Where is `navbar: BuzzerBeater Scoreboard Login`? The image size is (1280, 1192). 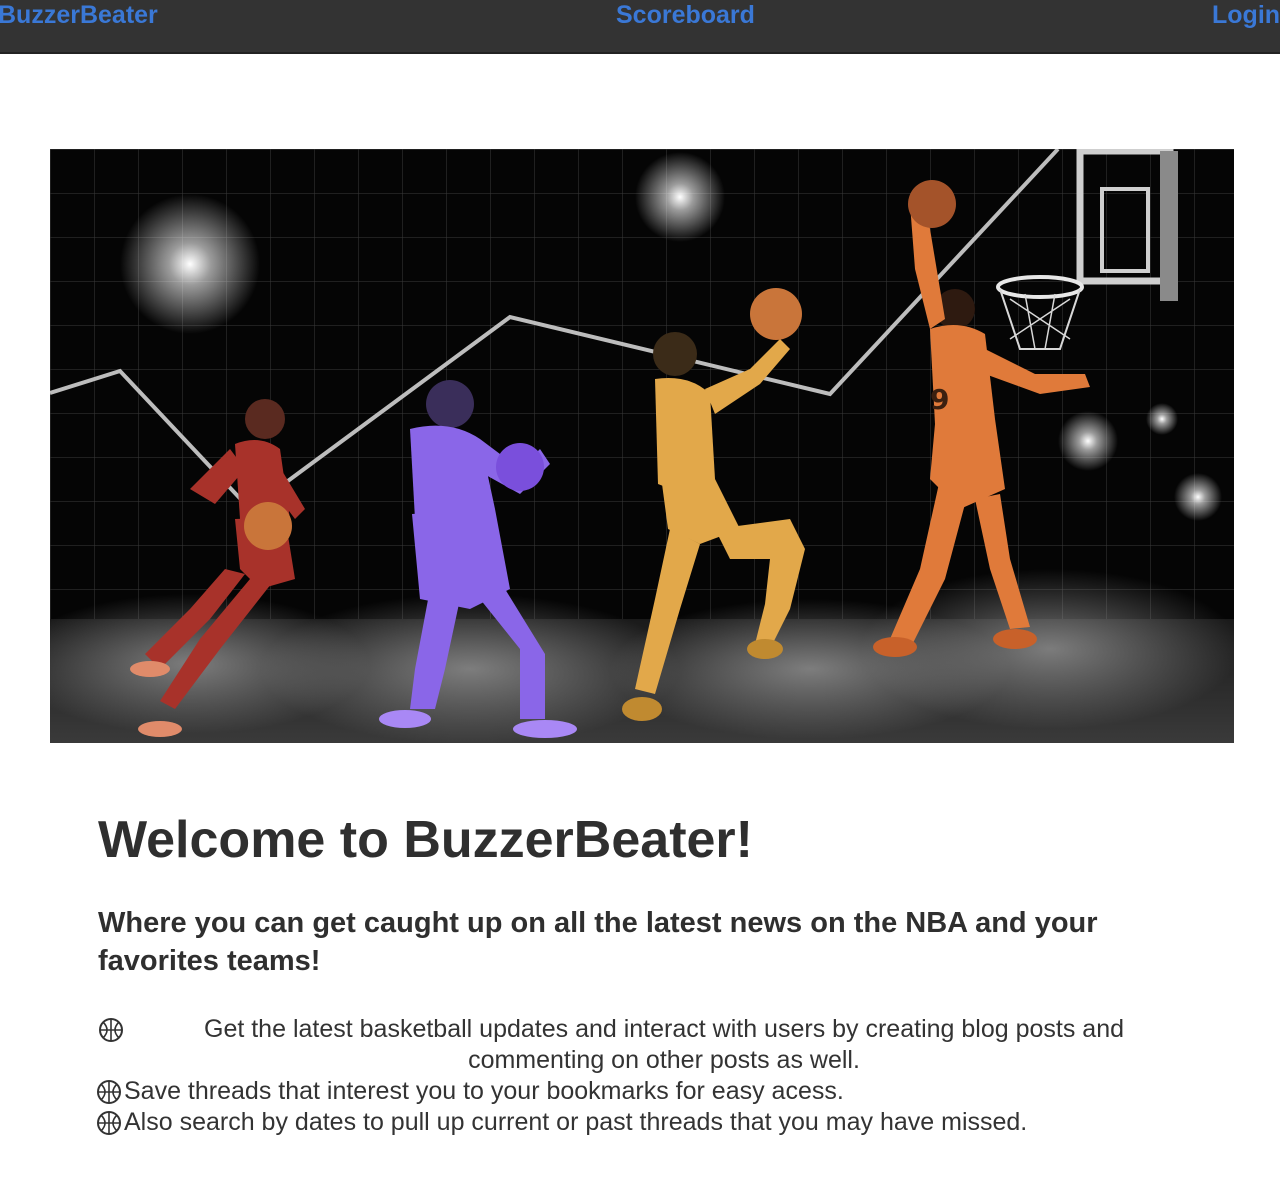 navbar: BuzzerBeater Scoreboard Login is located at coordinates (640, 27).